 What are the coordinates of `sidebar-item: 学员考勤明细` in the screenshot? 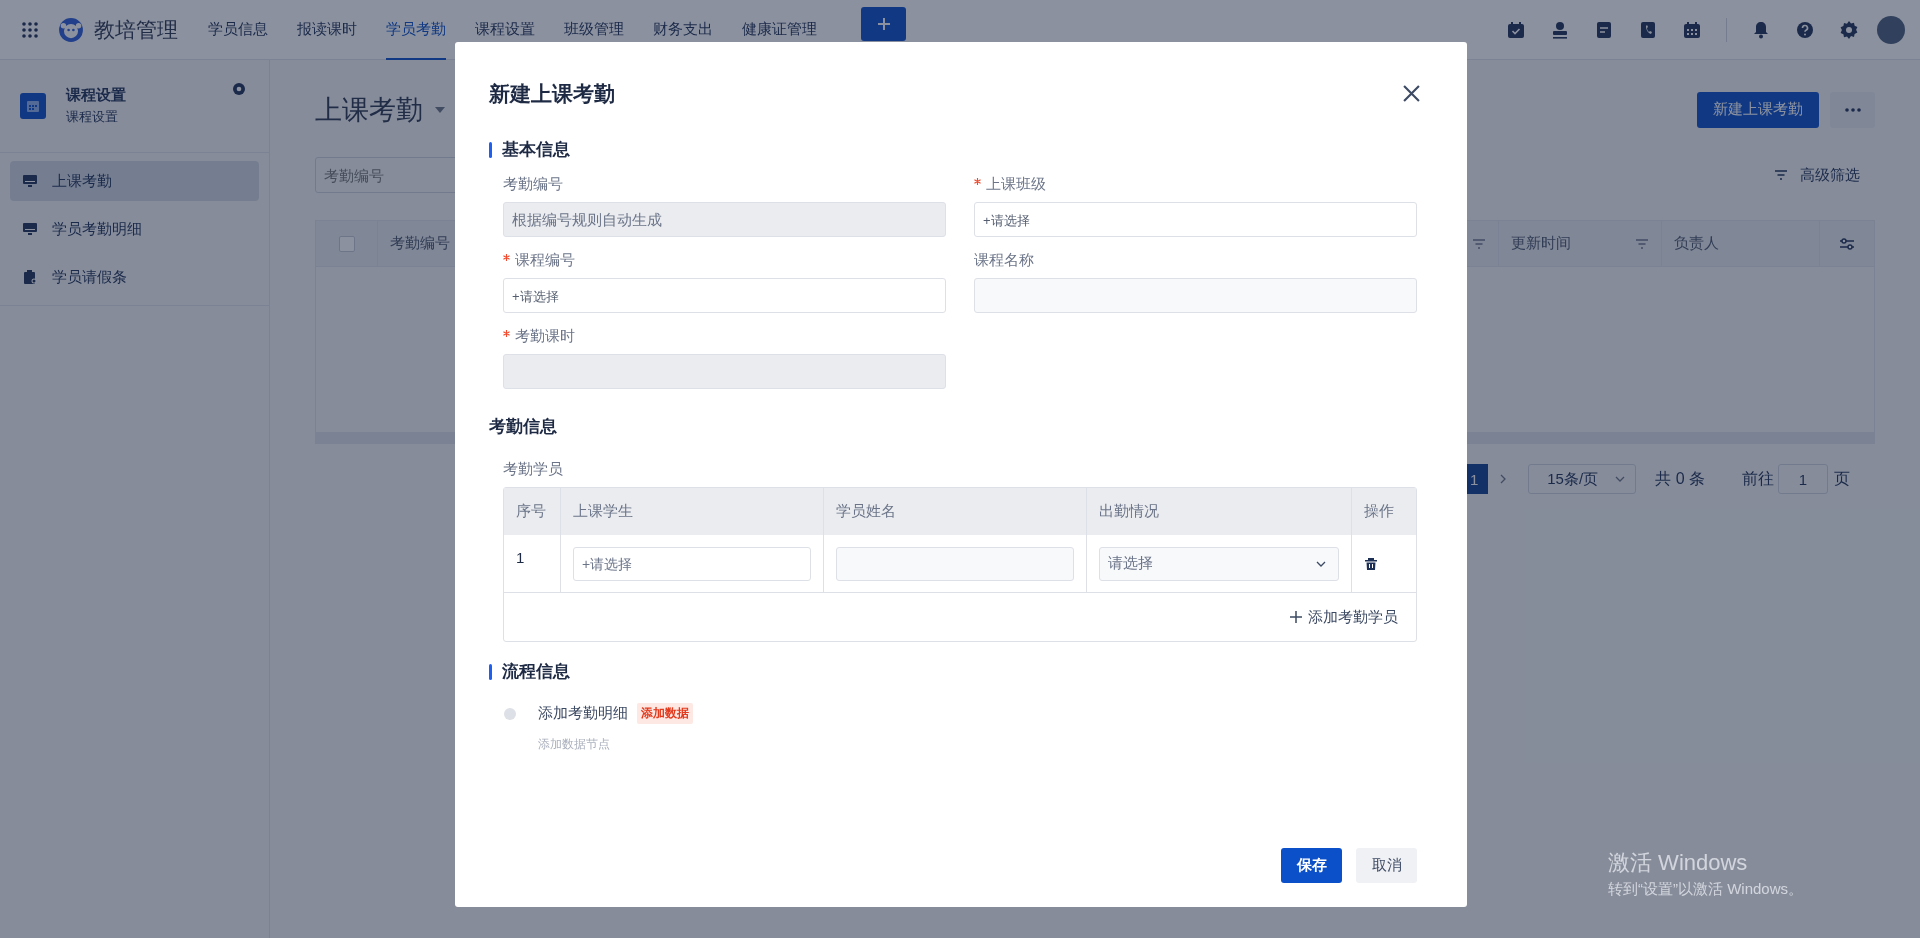 It's located at (134, 229).